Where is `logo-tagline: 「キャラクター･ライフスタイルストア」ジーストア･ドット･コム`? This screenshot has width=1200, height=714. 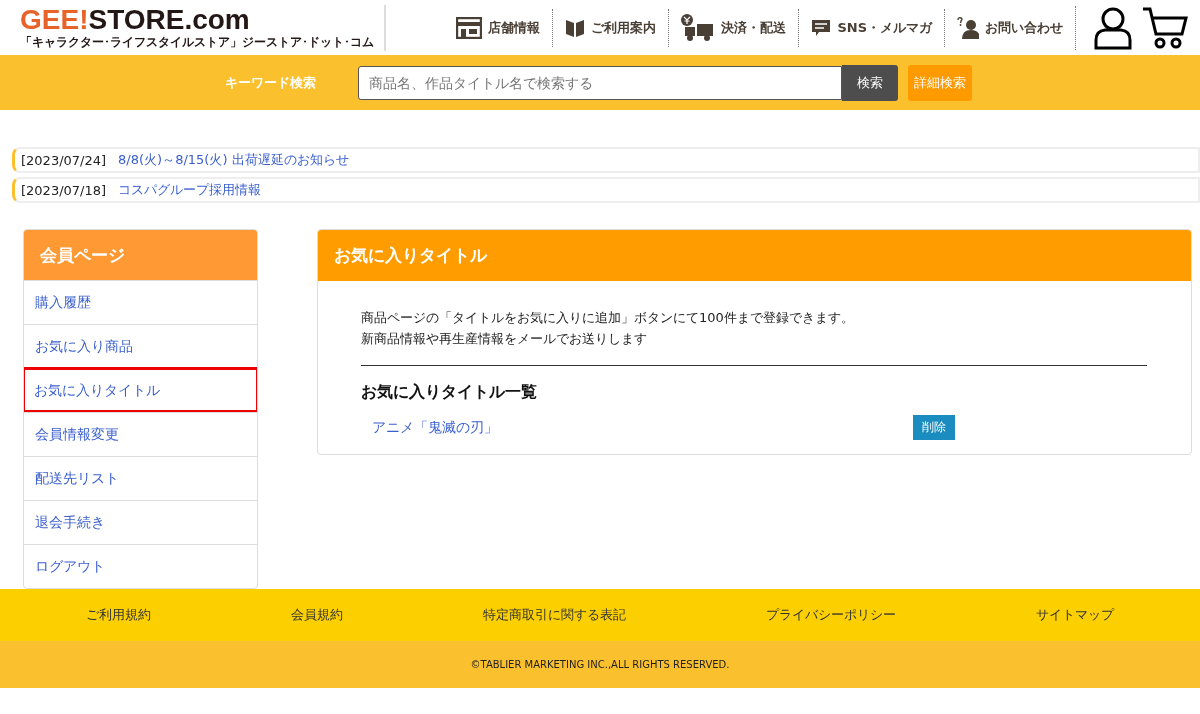 logo-tagline: 「キャラクター･ライフスタイルストア」ジーストア･ドット･コム is located at coordinates (197, 42).